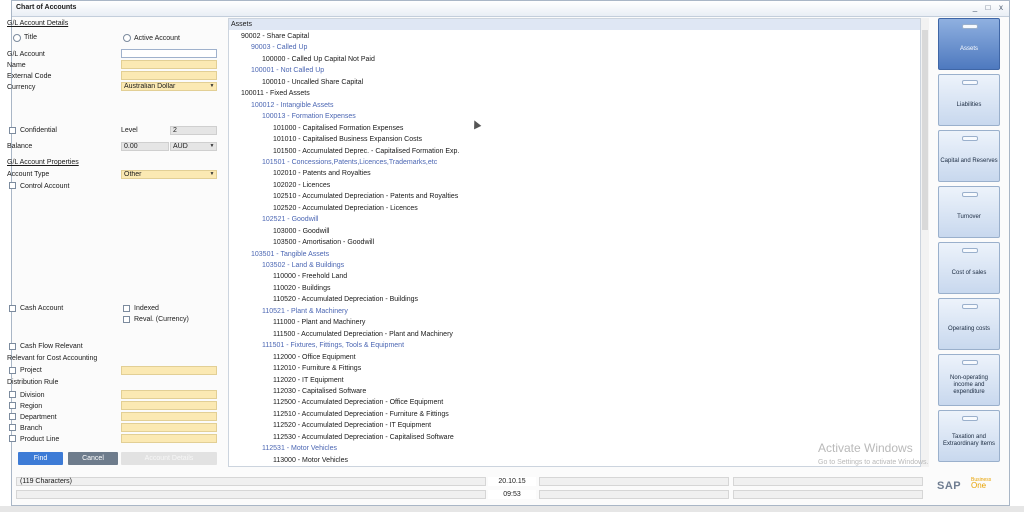 The width and height of the screenshot is (1024, 512). Describe the element at coordinates (12, 427) in the screenshot. I see `branch-checkbox` at that location.